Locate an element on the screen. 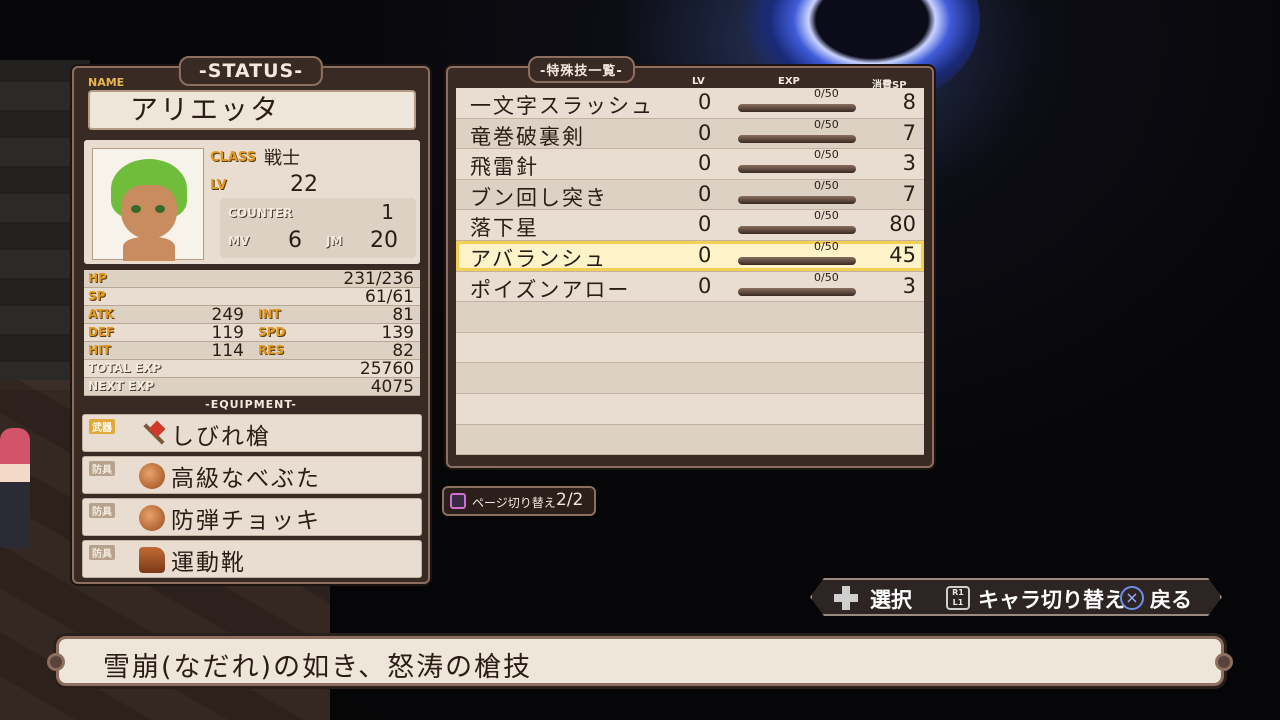 The image size is (1280, 720). spear-icon is located at coordinates (152, 434).